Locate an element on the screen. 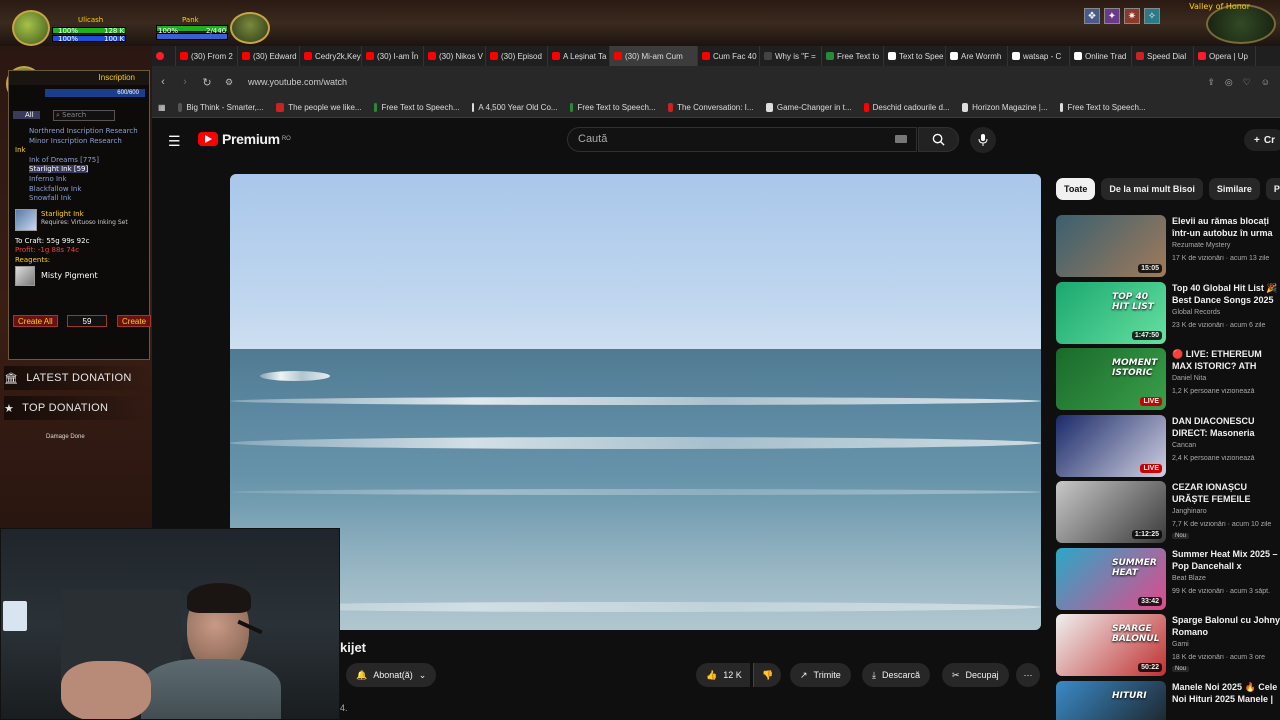  recommendation-channel: Janghinaro is located at coordinates (1189, 511).